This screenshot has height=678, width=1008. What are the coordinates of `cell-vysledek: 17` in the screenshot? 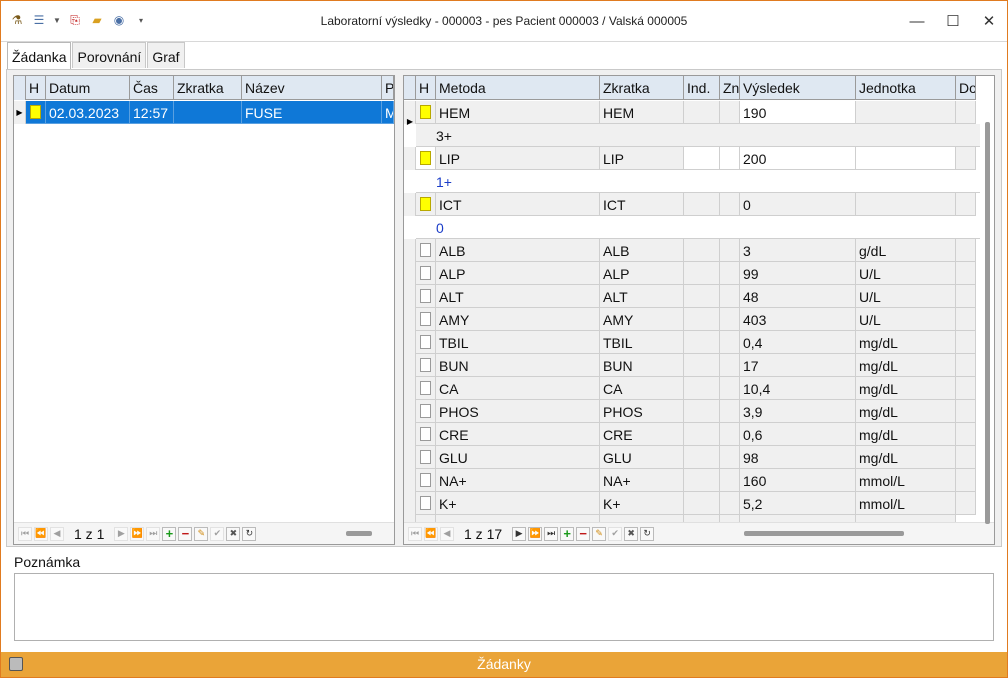 It's located at (798, 365).